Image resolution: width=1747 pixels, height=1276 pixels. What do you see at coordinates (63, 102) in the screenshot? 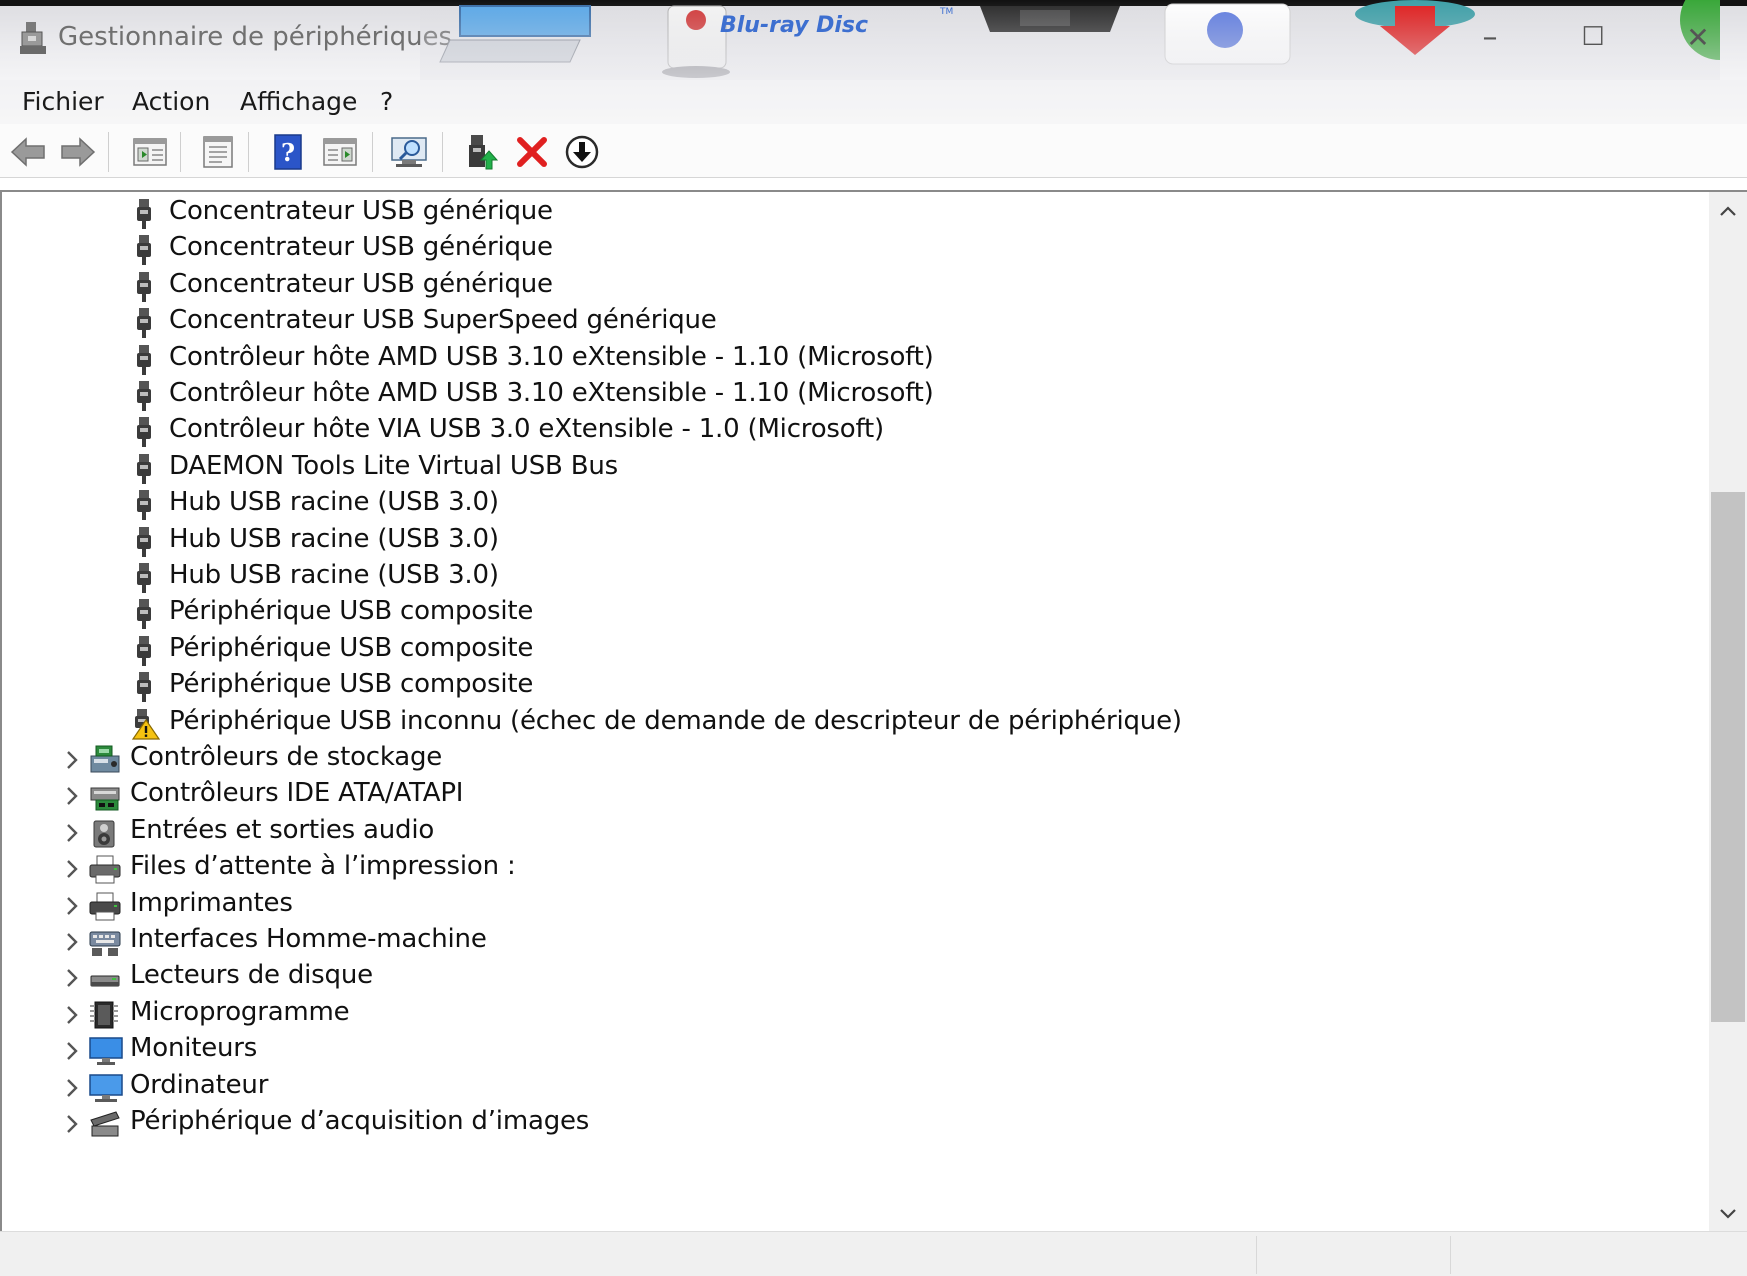
I see `menu-fichier: Fichier` at bounding box center [63, 102].